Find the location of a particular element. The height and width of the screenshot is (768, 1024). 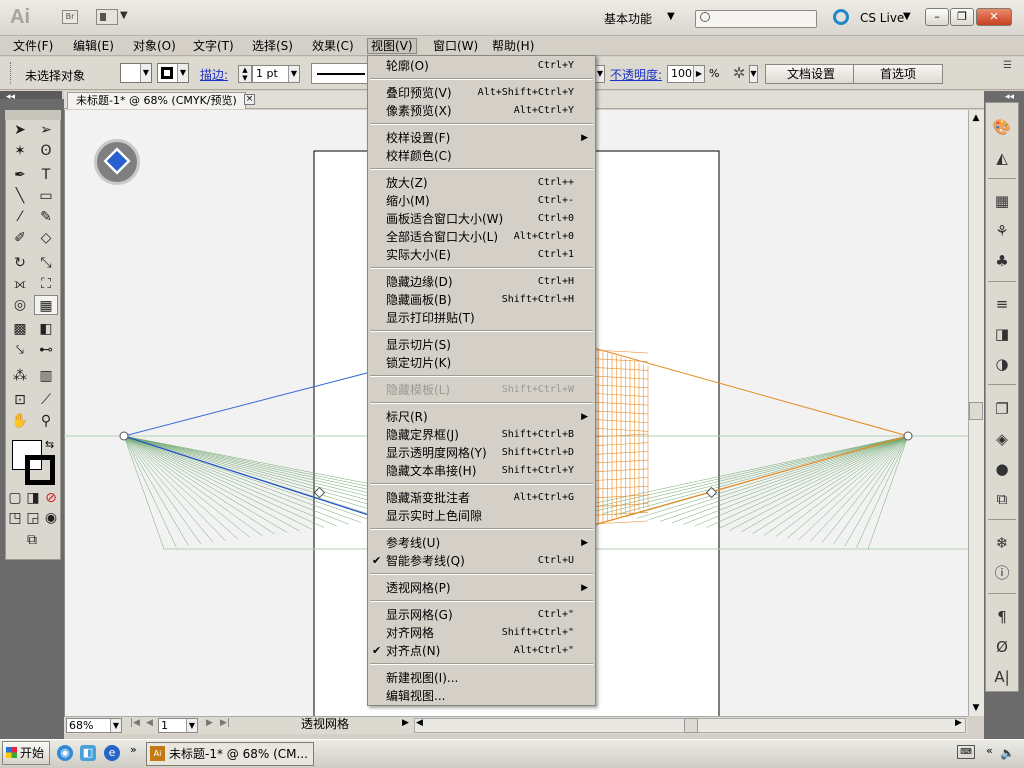

mesh-tool-icon: ▩ is located at coordinates (20, 329).